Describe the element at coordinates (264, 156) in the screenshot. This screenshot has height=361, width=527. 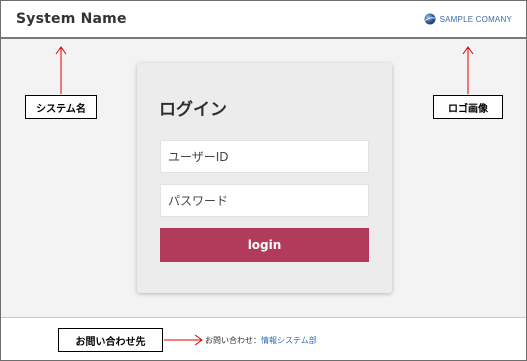
I see `user-id-input: ユーザーID` at that location.